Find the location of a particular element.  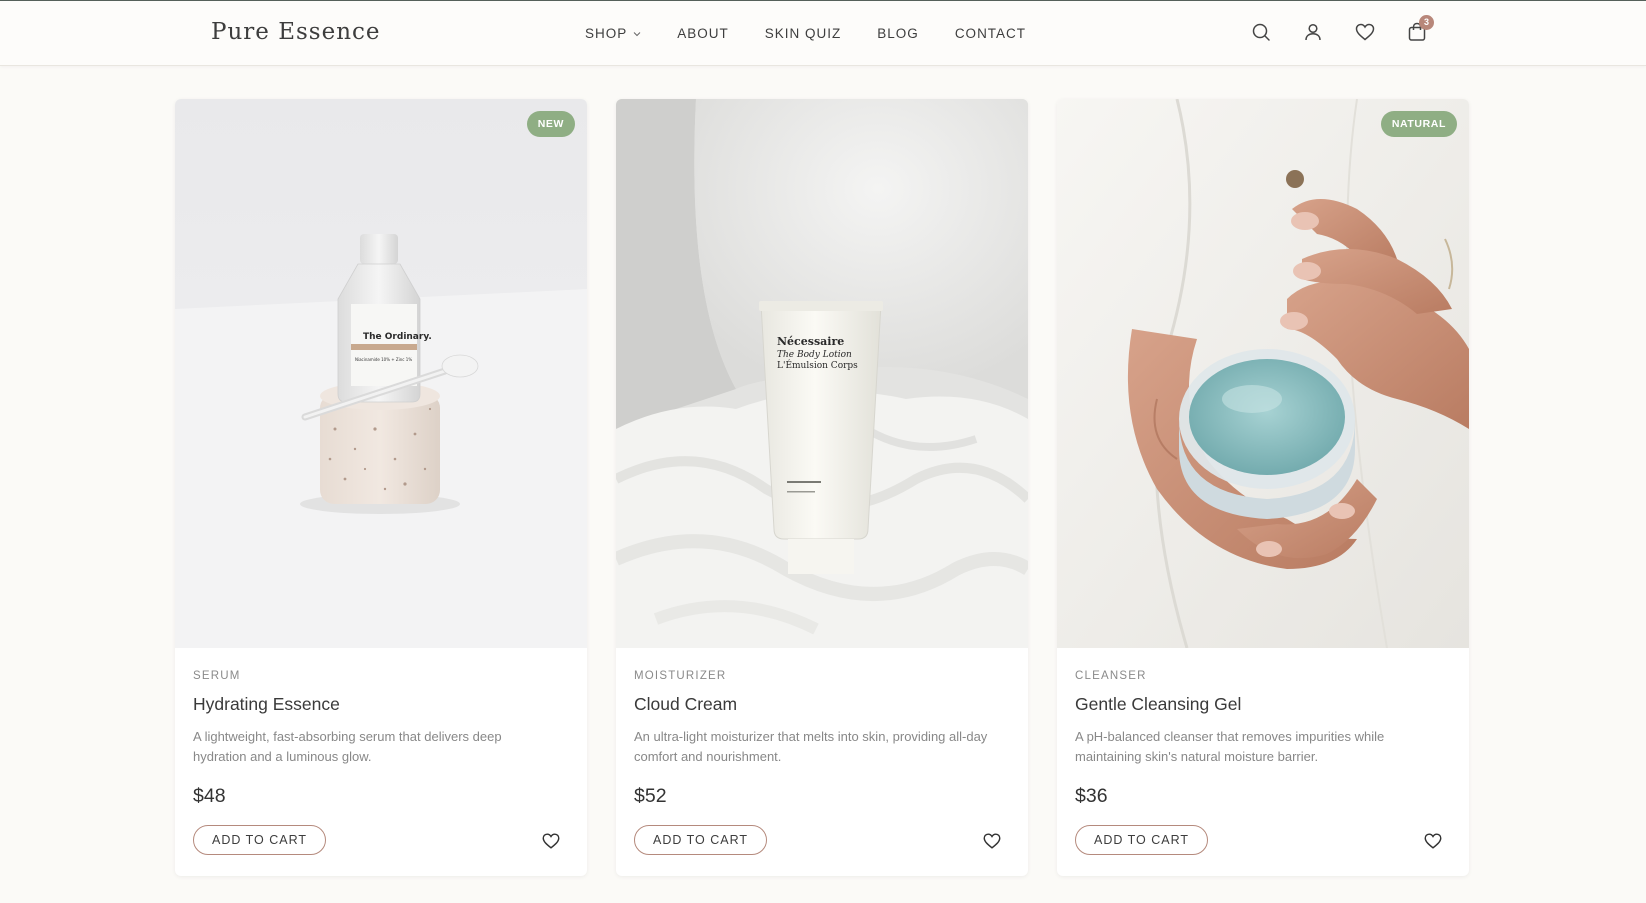

account-button is located at coordinates (1313, 32).